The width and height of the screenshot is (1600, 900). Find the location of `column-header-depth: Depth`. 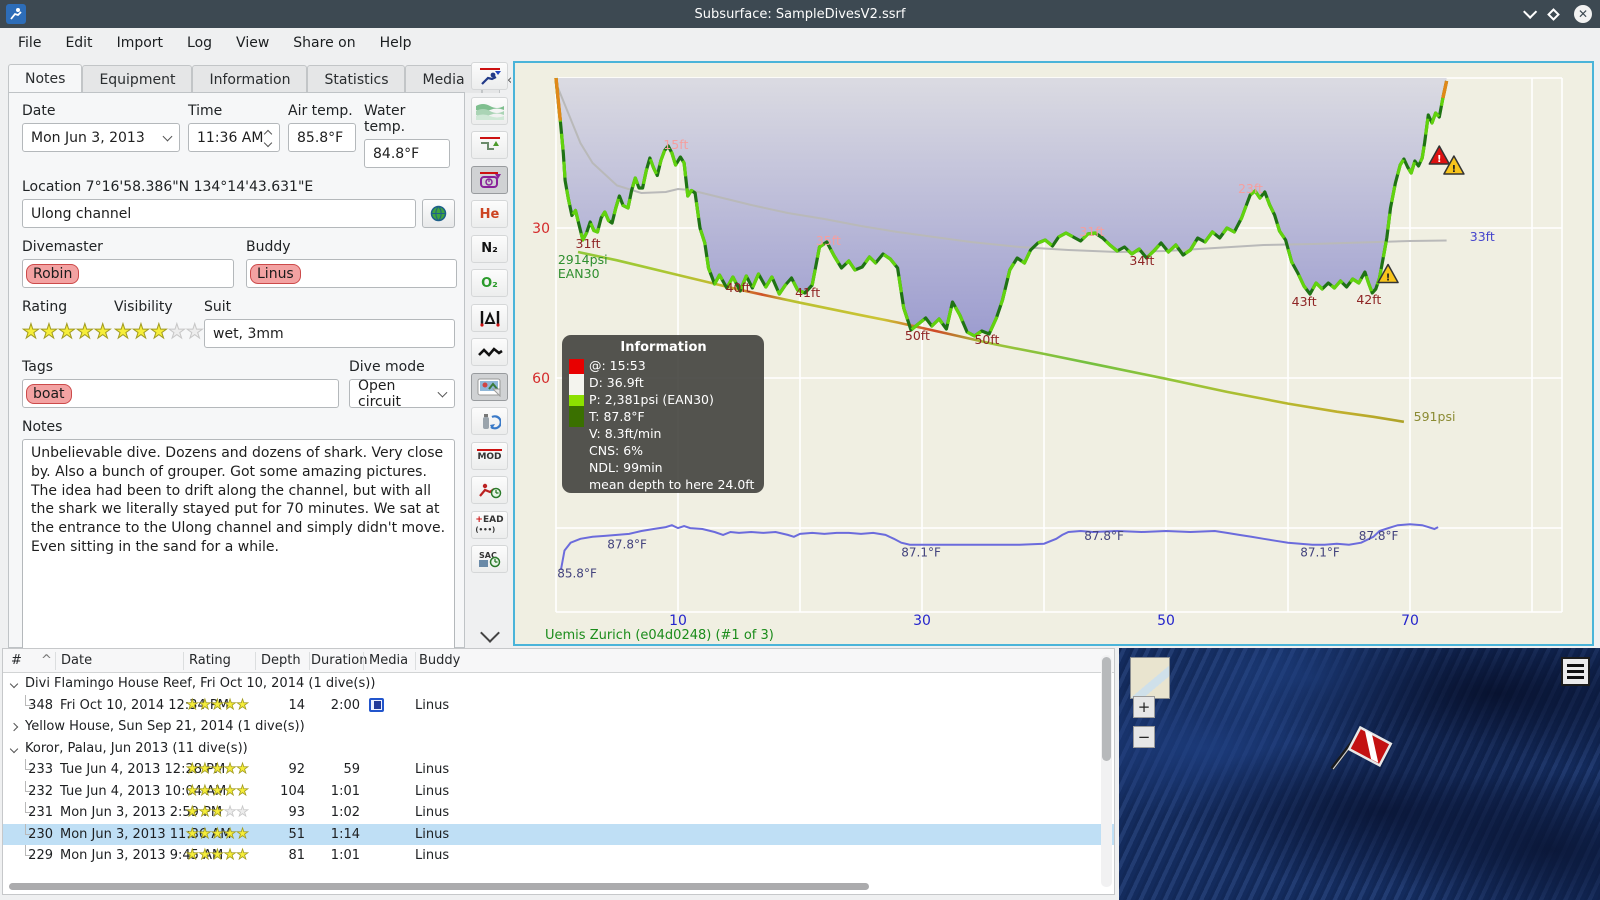

column-header-depth: Depth is located at coordinates (281, 660).